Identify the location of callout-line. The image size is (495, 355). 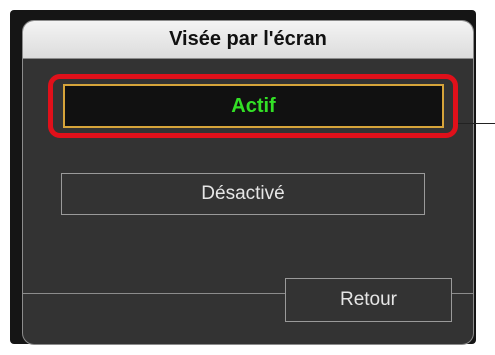
(476, 123).